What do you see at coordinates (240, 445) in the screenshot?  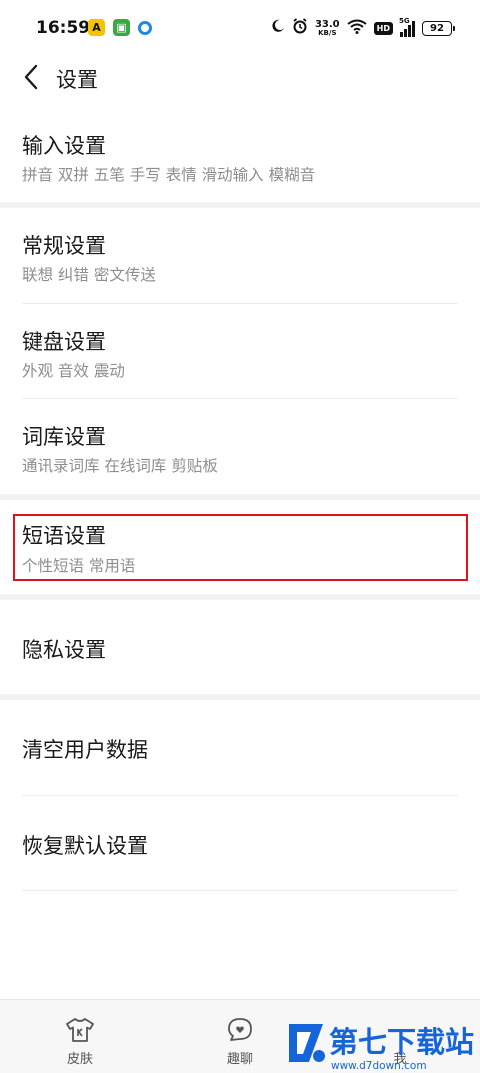 I see `settings-item-lexicon: 词库设置 通讯录词库 在线词库 剪贴板` at bounding box center [240, 445].